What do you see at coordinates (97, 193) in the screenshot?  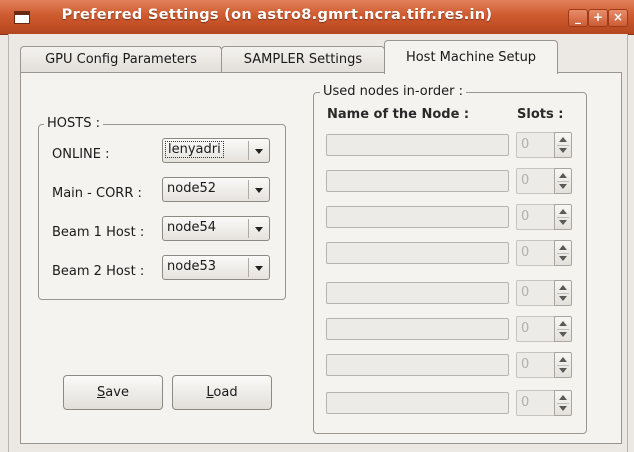 I see `main-corr-label: Main - CORR :` at bounding box center [97, 193].